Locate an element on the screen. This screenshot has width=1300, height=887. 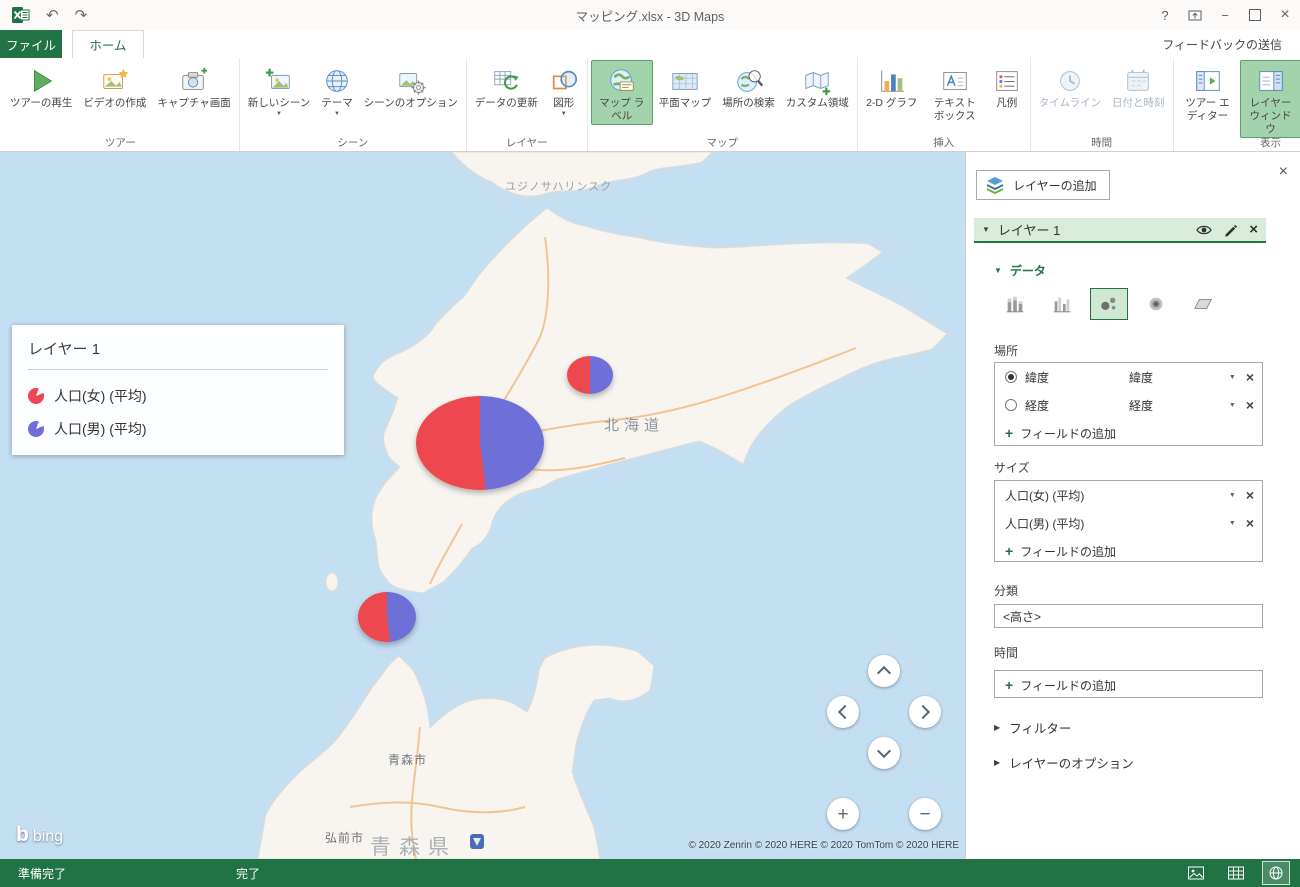
collapse-layer-icon: ▼ is located at coordinates (986, 229).